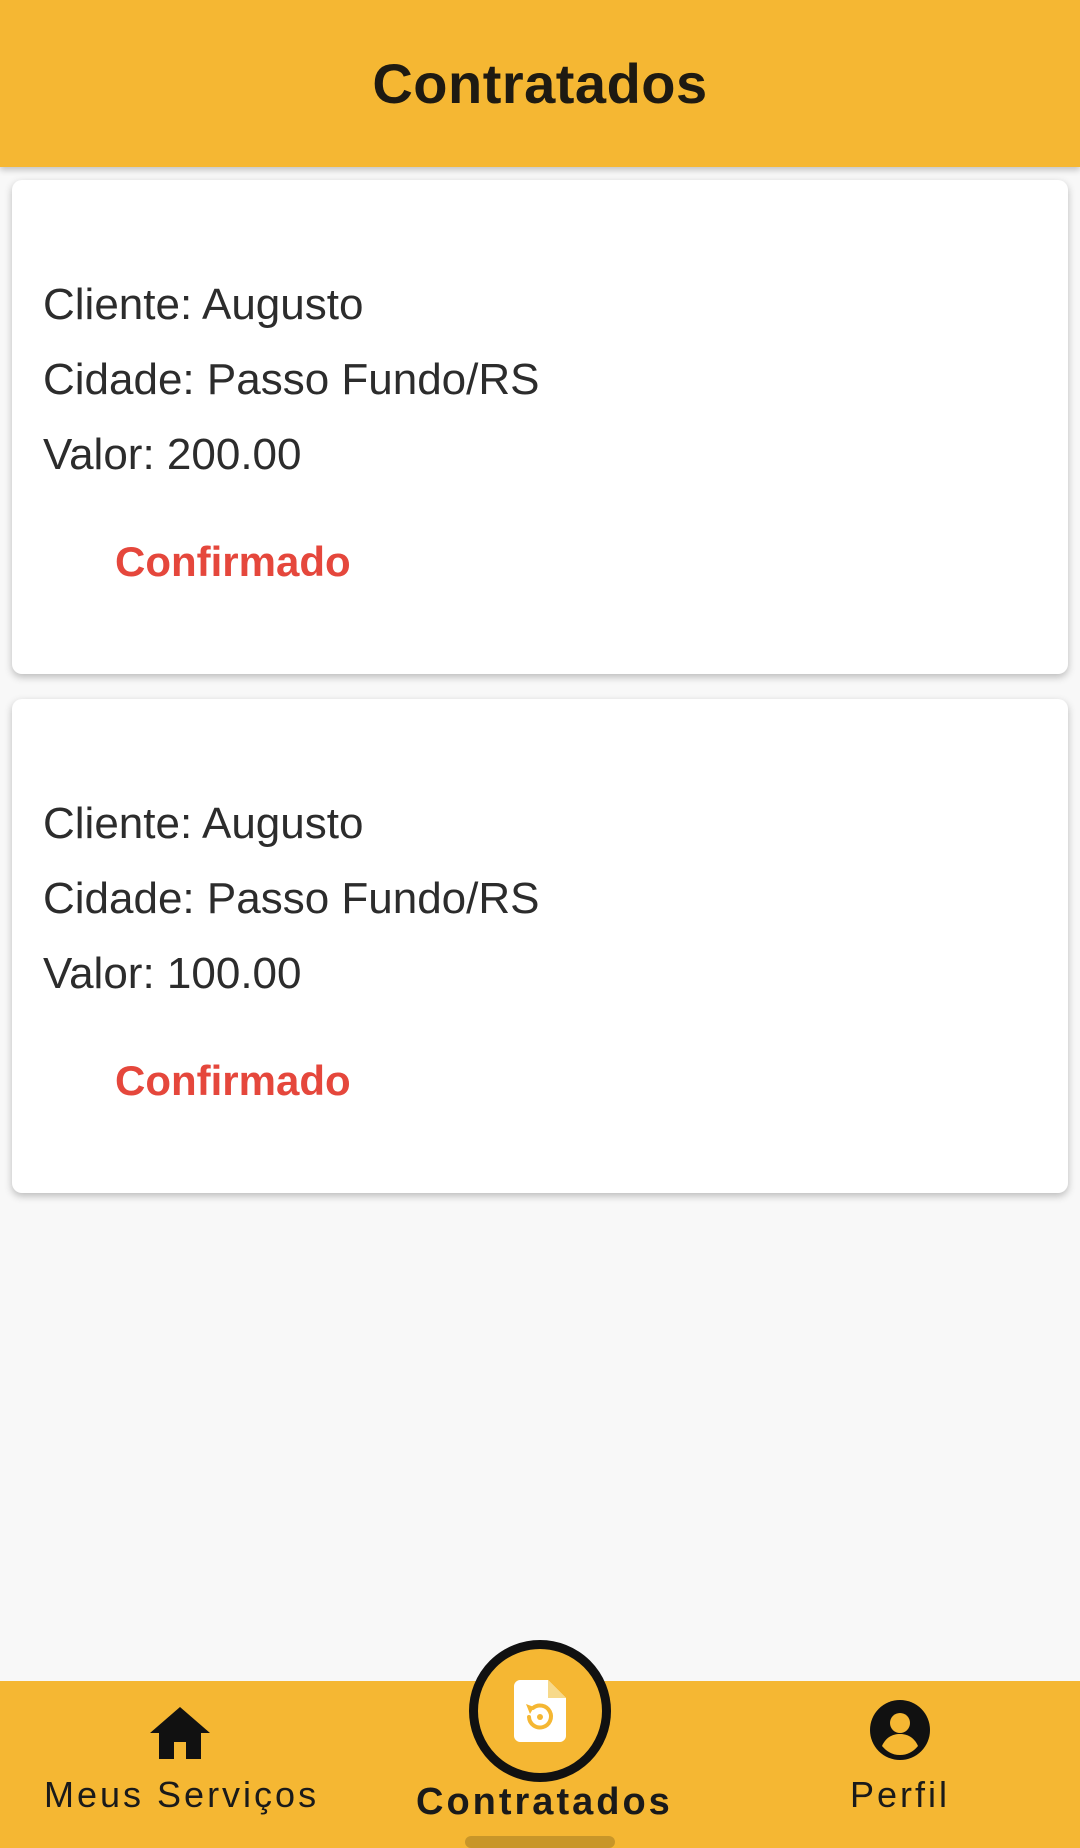 The width and height of the screenshot is (1080, 1848). I want to click on nav-label-contratados: Contratados, so click(544, 1802).